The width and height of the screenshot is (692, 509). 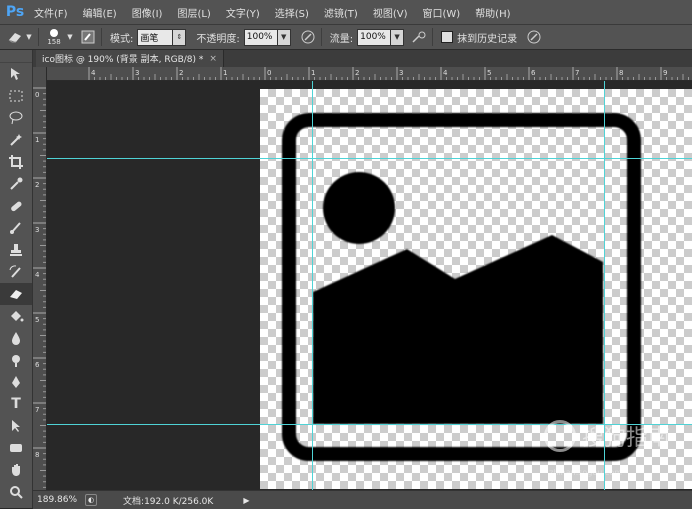 I want to click on flow-value: 100%, so click(x=373, y=37).